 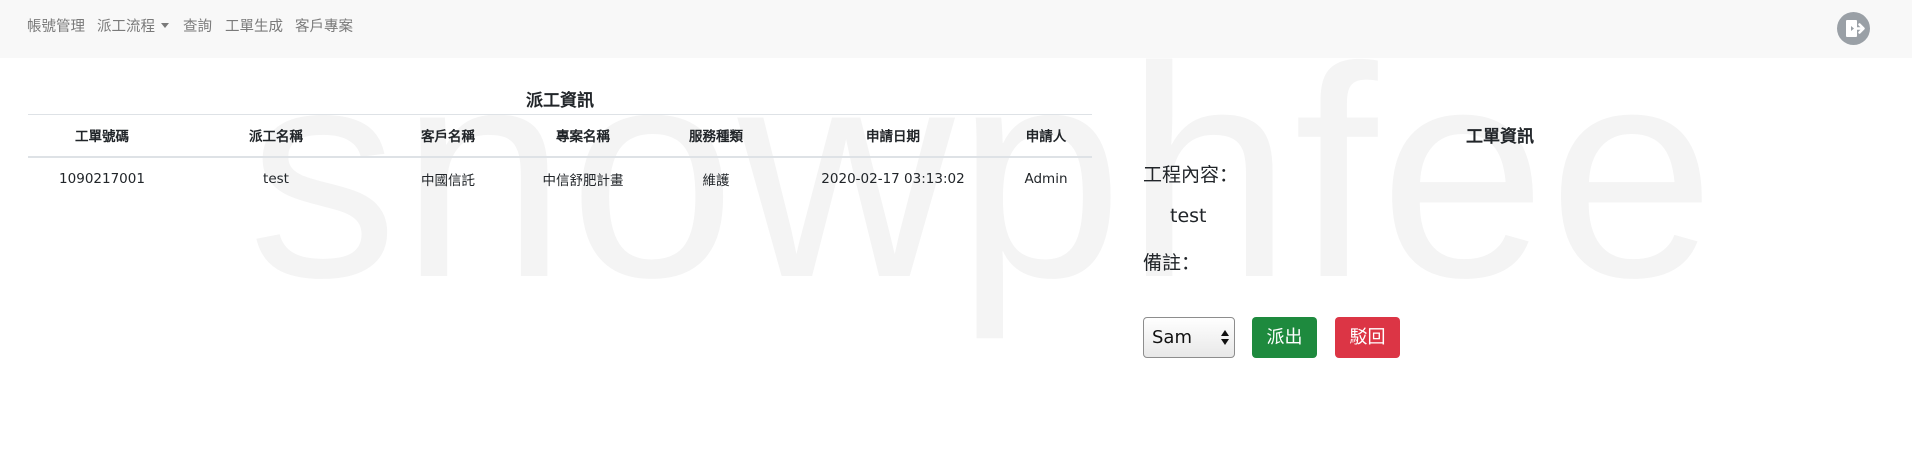 What do you see at coordinates (583, 136) in the screenshot?
I see `column-header-project-name: 專案名稱` at bounding box center [583, 136].